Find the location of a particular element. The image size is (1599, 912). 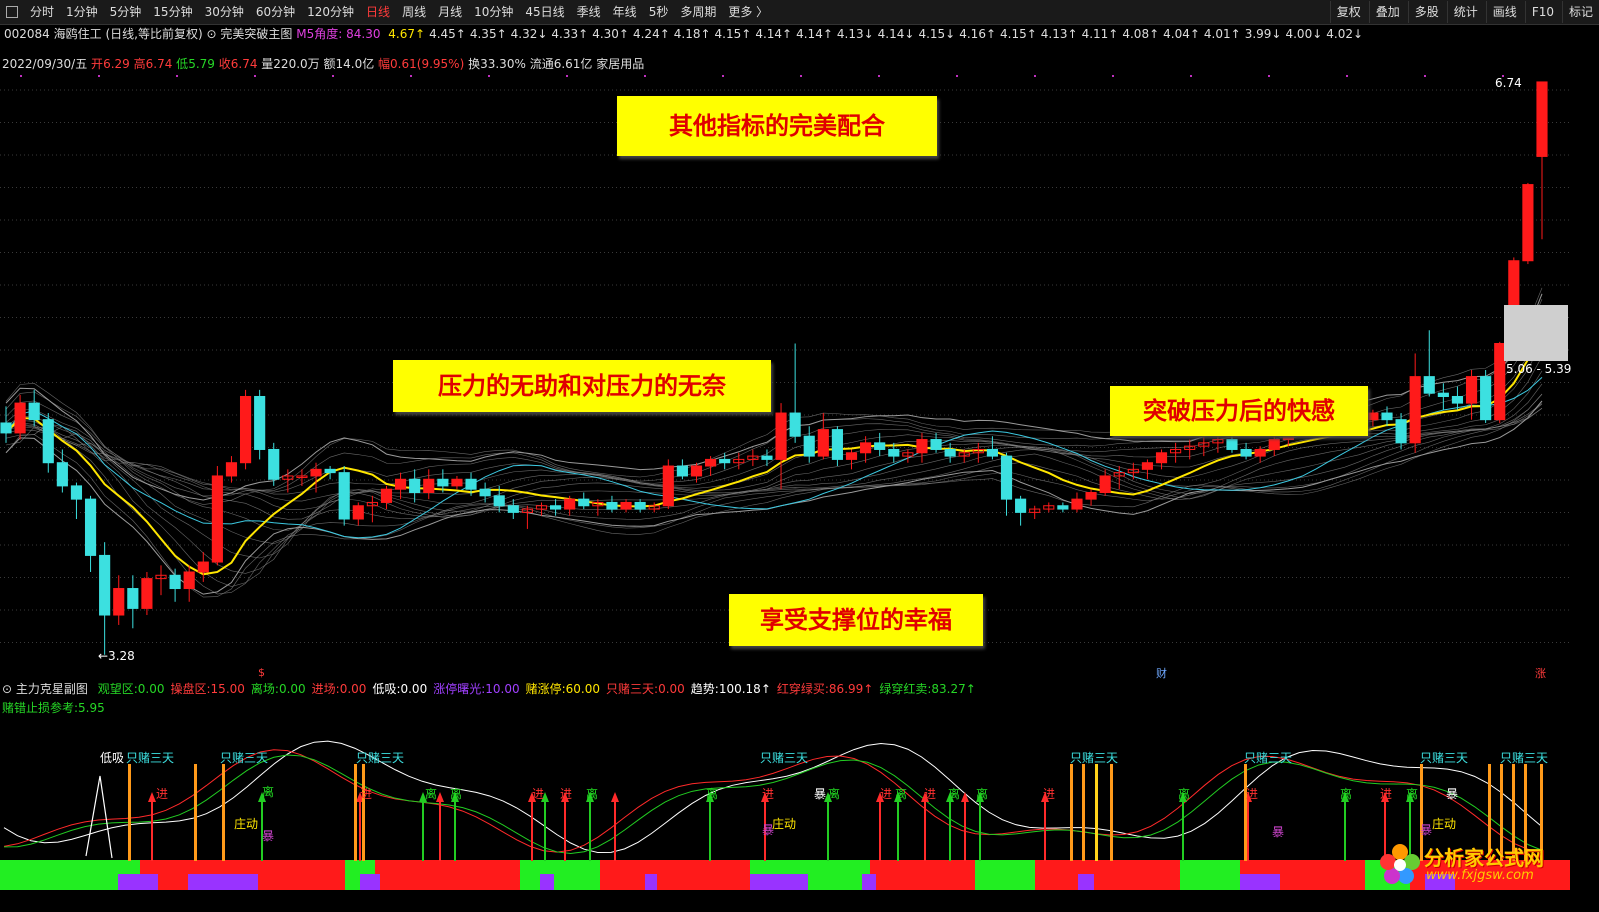

toolbar-button-6: 标记 is located at coordinates (1580, 12).